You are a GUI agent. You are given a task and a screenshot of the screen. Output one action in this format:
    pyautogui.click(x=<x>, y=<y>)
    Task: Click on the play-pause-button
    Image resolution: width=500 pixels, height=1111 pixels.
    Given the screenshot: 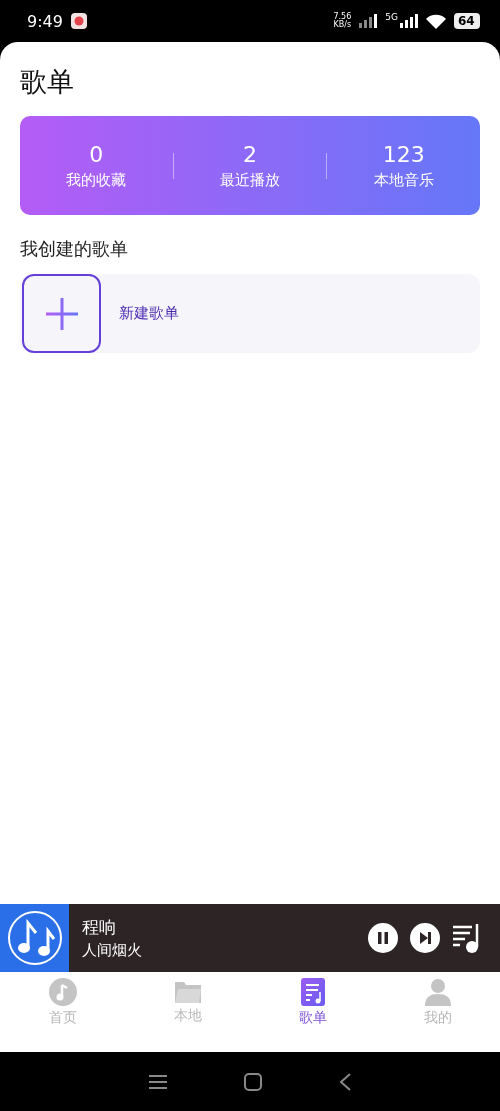 What is the action you would take?
    pyautogui.click(x=383, y=938)
    